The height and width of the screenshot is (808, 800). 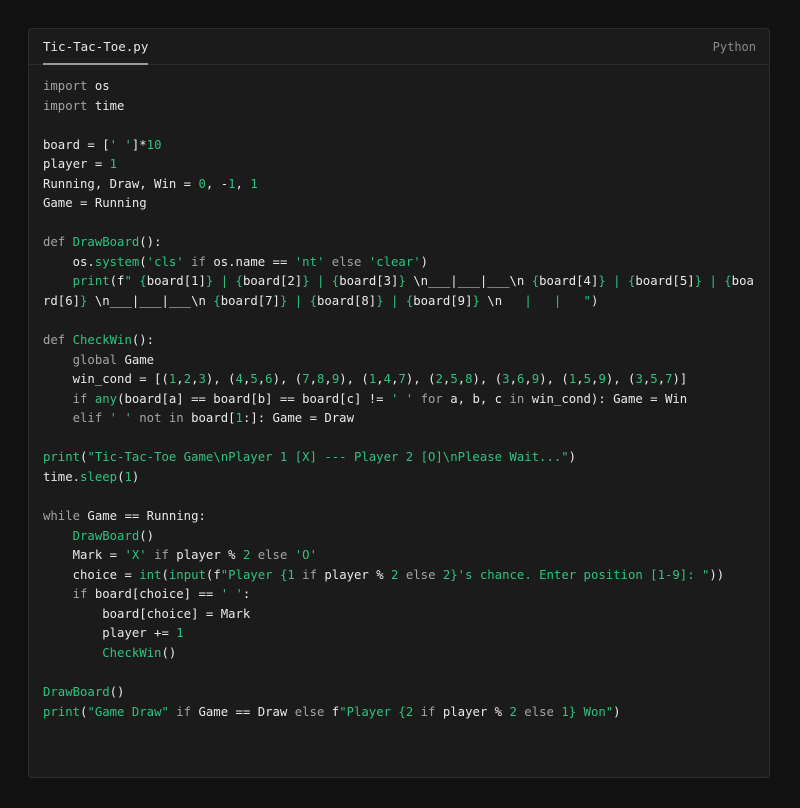 What do you see at coordinates (401, 243) in the screenshot?
I see `code-line: def DrawBoard():` at bounding box center [401, 243].